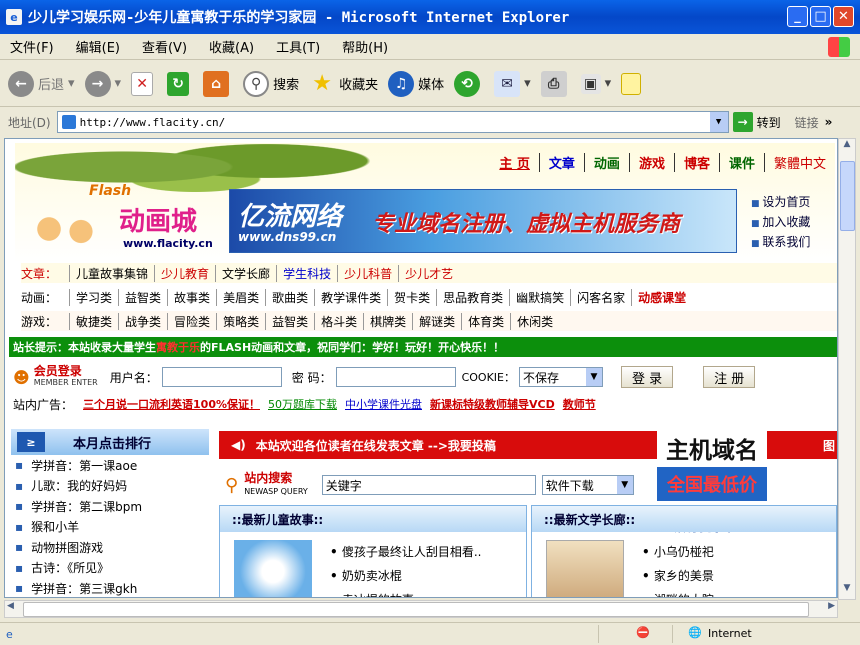  What do you see at coordinates (416, 83) in the screenshot?
I see `media-button: ♫ 媒体` at bounding box center [416, 83].